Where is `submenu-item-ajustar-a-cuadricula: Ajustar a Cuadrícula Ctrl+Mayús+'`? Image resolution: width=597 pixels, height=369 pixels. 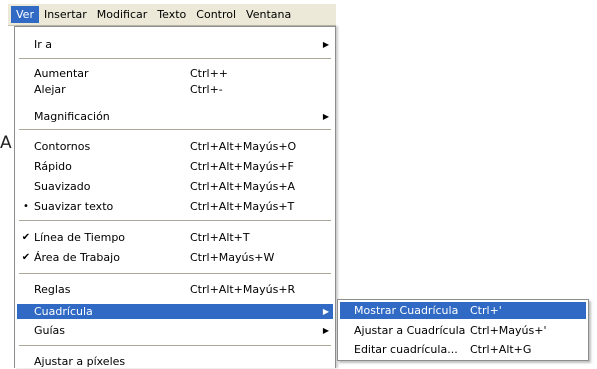 submenu-item-ajustar-a-cuadricula: Ajustar a Cuadrícula Ctrl+Mayús+' is located at coordinates (463, 330).